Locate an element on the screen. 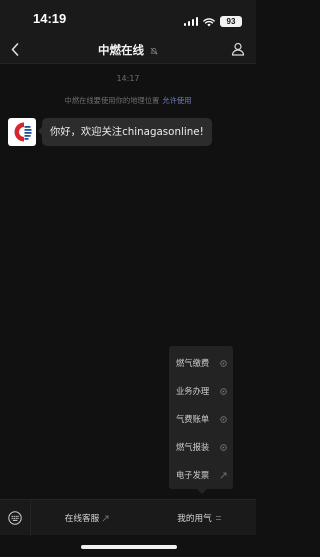  bottom-menu-bar: 在线客服 我的用气 is located at coordinates (128, 517).